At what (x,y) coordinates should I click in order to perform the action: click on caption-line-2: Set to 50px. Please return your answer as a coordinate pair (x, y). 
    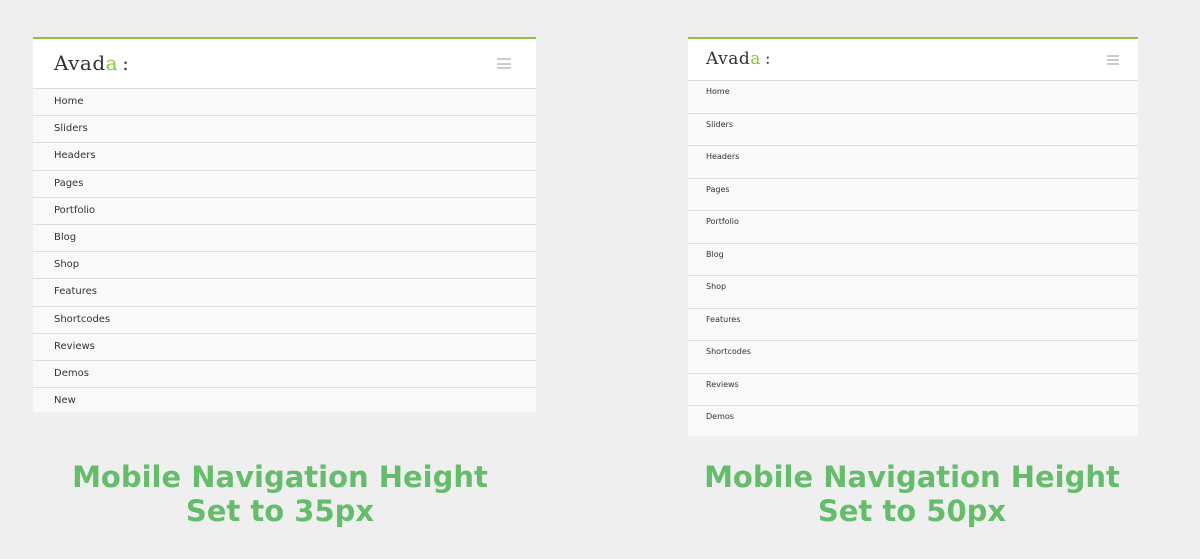
    Looking at the image, I should click on (912, 511).